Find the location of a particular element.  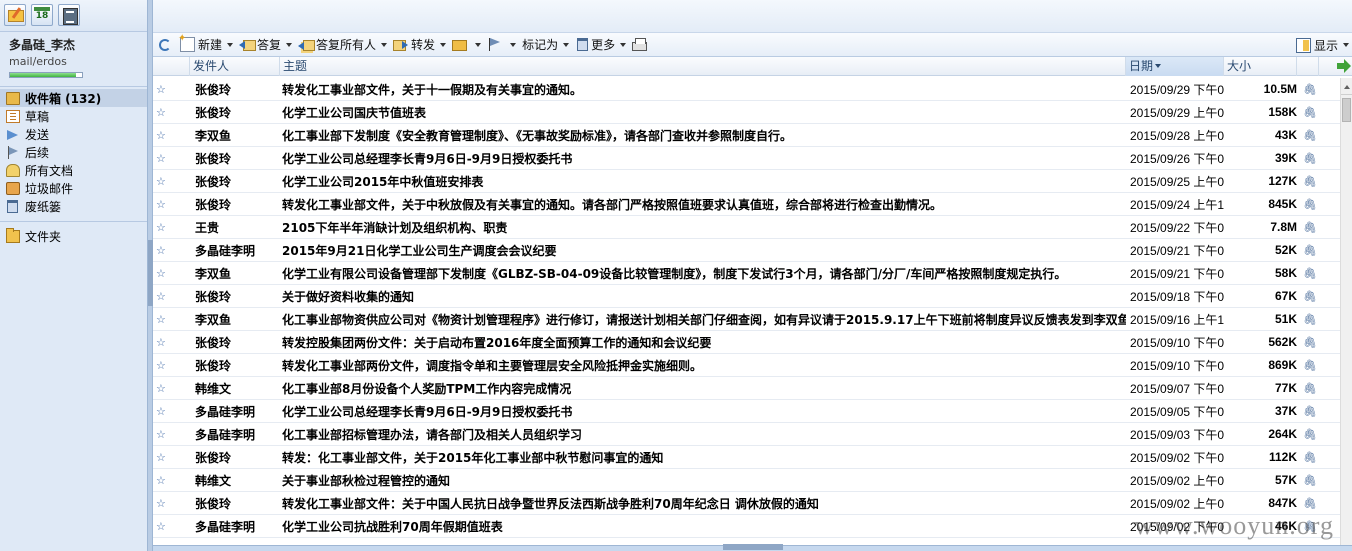

forward-button: 转发 is located at coordinates (419, 45).